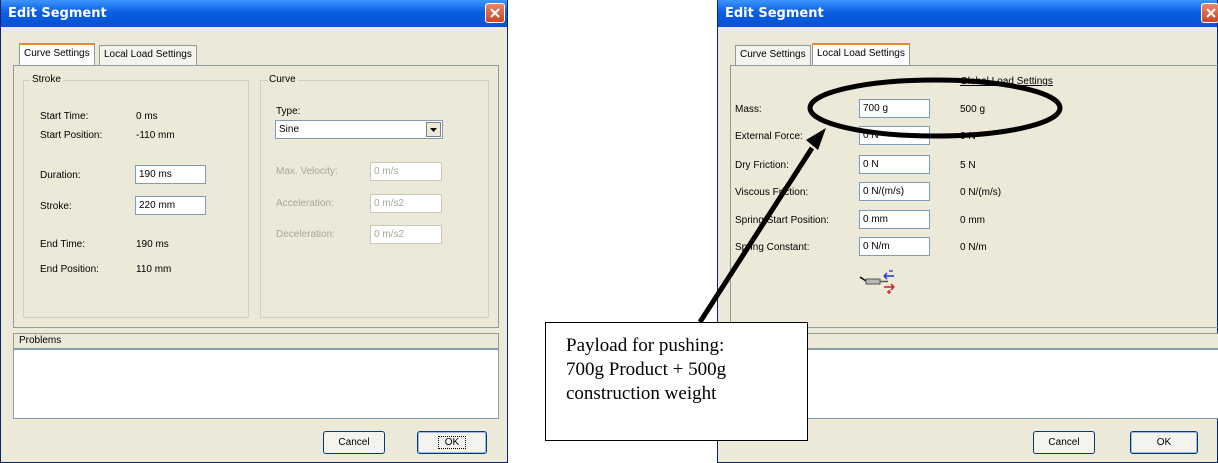 Image resolution: width=1218 pixels, height=463 pixels. What do you see at coordinates (816, 139) in the screenshot?
I see `annotation-arrowhead` at bounding box center [816, 139].